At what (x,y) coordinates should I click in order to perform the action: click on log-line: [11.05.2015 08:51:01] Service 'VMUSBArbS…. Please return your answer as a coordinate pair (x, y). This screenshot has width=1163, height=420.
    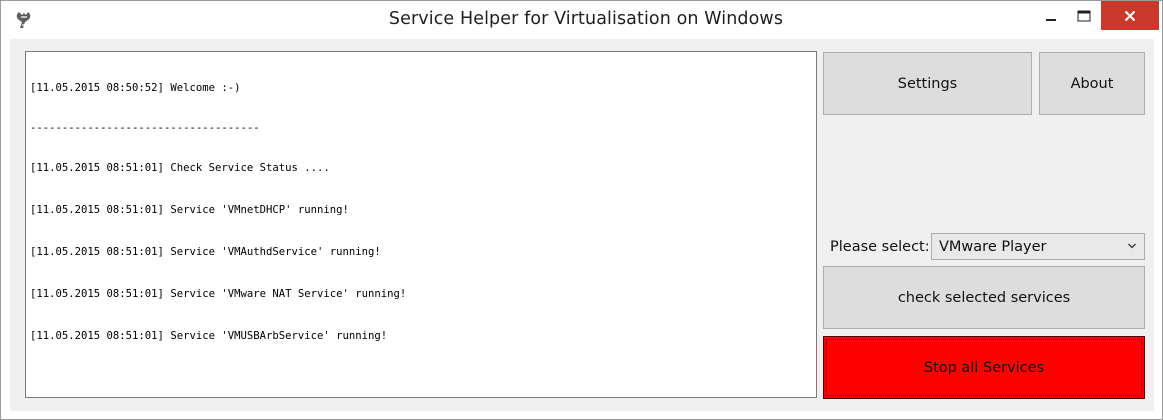
    Looking at the image, I should click on (209, 336).